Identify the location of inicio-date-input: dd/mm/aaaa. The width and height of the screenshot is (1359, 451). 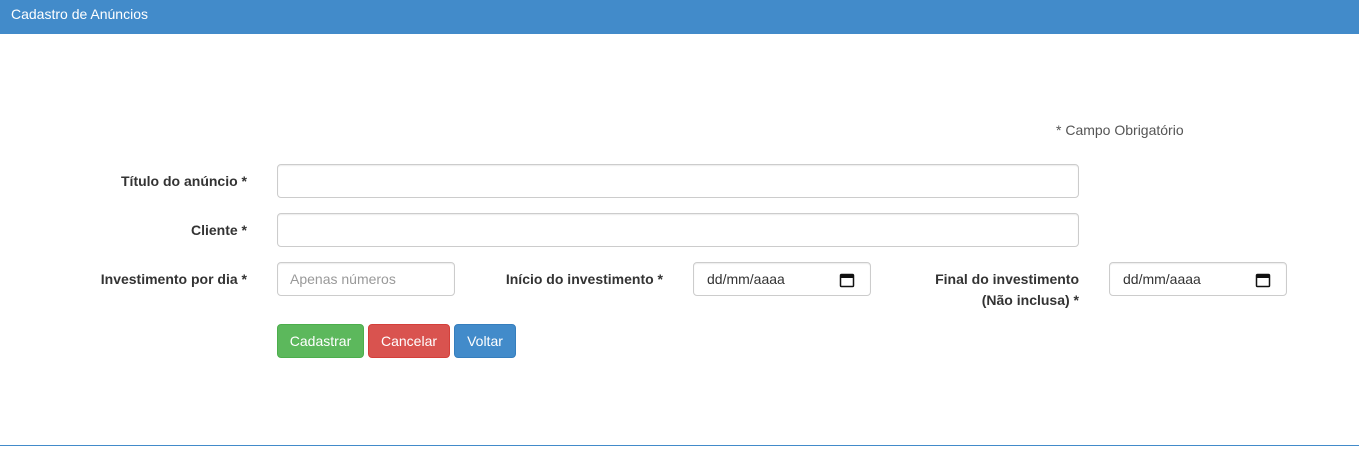
(782, 279).